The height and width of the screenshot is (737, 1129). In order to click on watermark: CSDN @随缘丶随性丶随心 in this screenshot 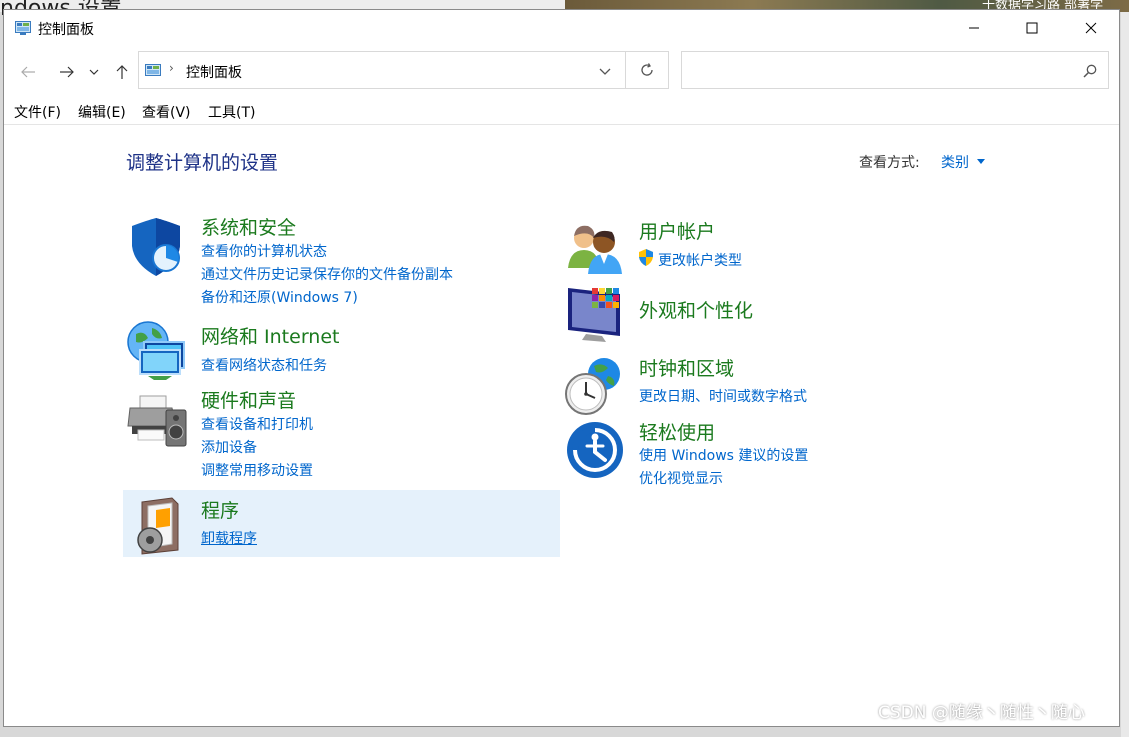, I will do `click(981, 713)`.